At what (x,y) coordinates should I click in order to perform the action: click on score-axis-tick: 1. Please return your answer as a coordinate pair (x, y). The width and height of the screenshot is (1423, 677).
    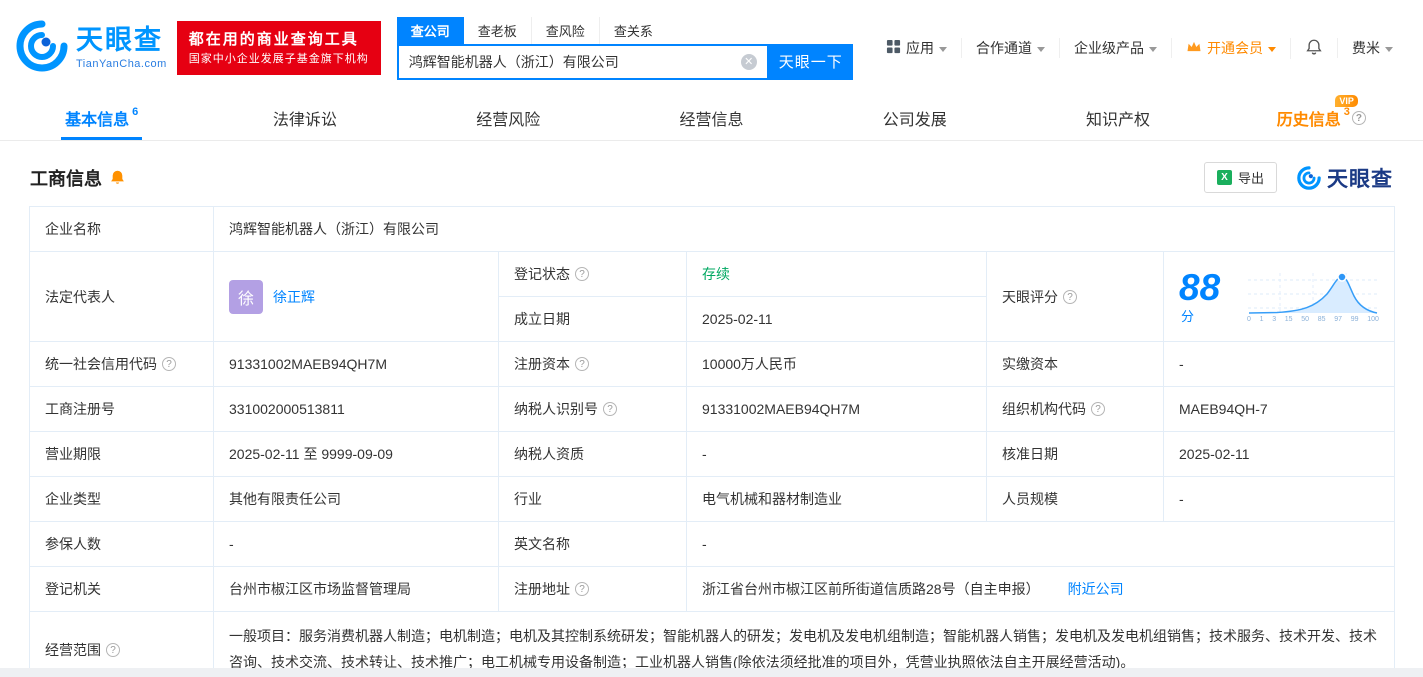
    Looking at the image, I should click on (1261, 319).